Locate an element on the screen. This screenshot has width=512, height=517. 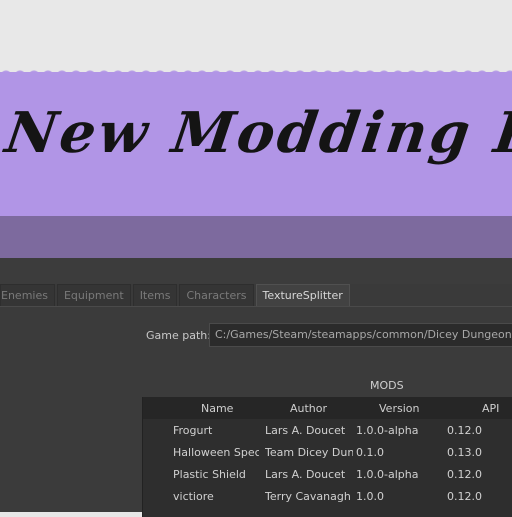
table-row: victiore Terry Cavanagh 1.0.0 0.12.0 is located at coordinates (327, 496).